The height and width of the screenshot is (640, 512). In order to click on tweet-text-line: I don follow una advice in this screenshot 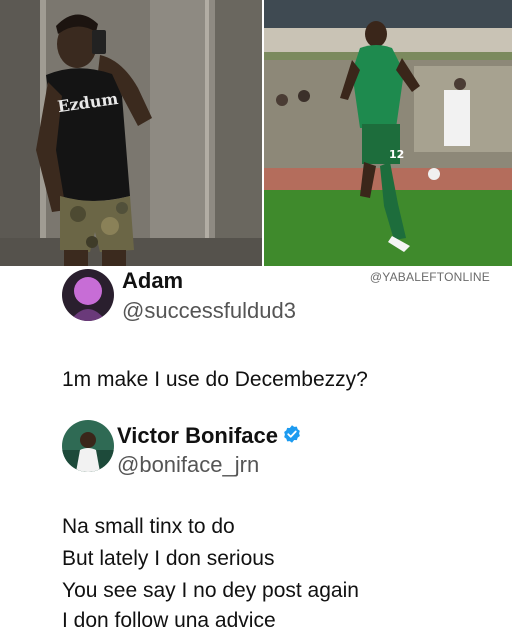, I will do `click(169, 620)`.